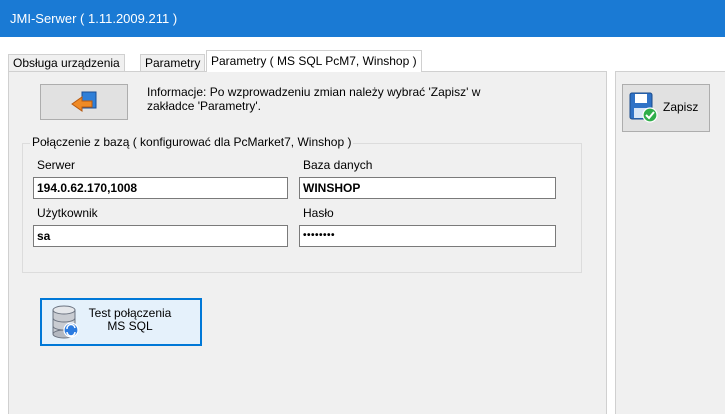  Describe the element at coordinates (681, 107) in the screenshot. I see `save-button-label: Zapisz` at that location.